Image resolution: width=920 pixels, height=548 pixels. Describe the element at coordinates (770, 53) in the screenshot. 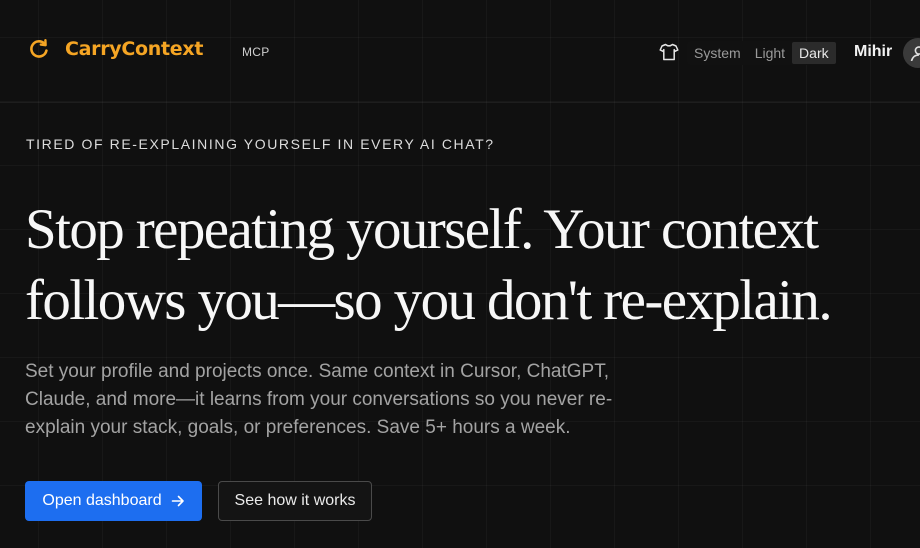

I see `theme-option-light: Light` at that location.